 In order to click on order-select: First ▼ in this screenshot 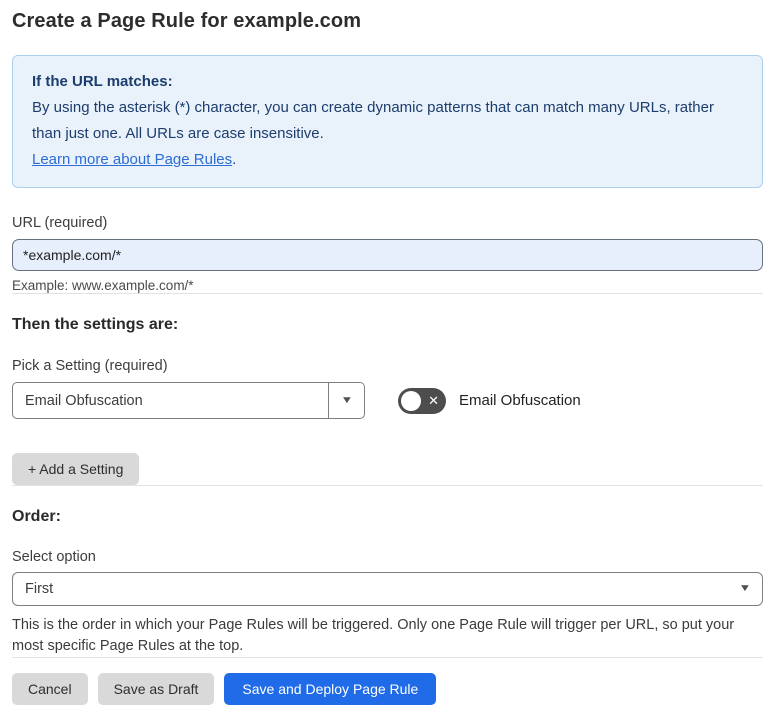, I will do `click(387, 589)`.